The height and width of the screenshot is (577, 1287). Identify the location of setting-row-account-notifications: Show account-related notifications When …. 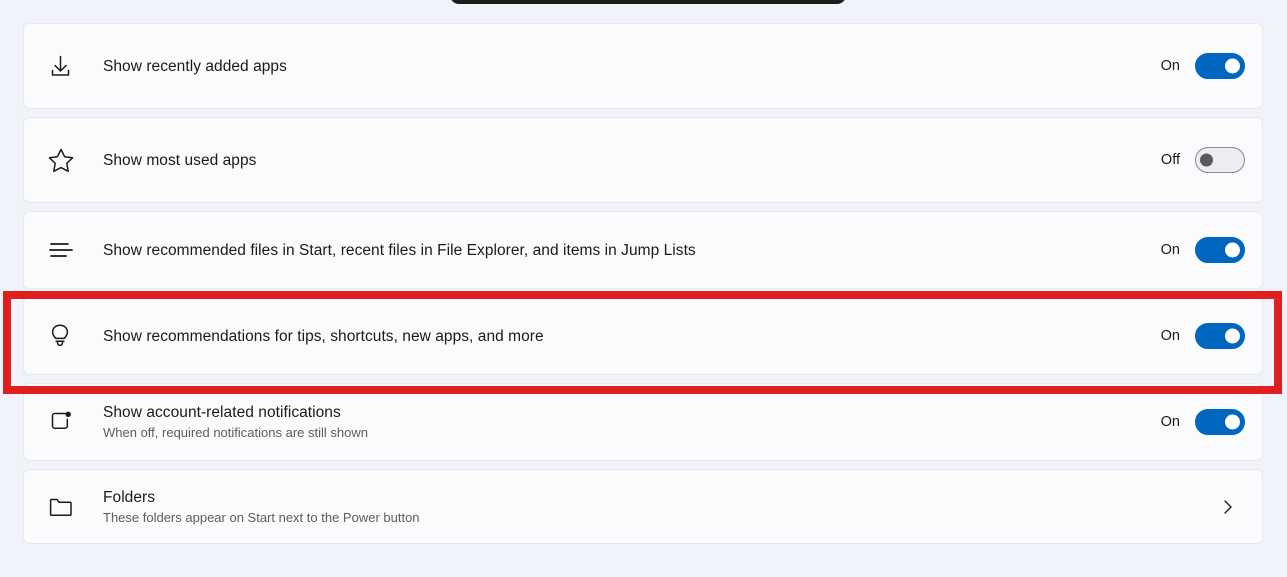
(643, 422).